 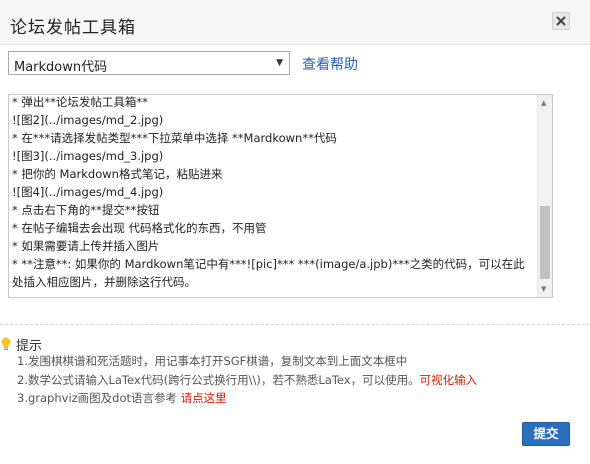 What do you see at coordinates (117, 174) in the screenshot?
I see `editor-line: * 把你的 Markdown格式笔记，粘贴进来` at bounding box center [117, 174].